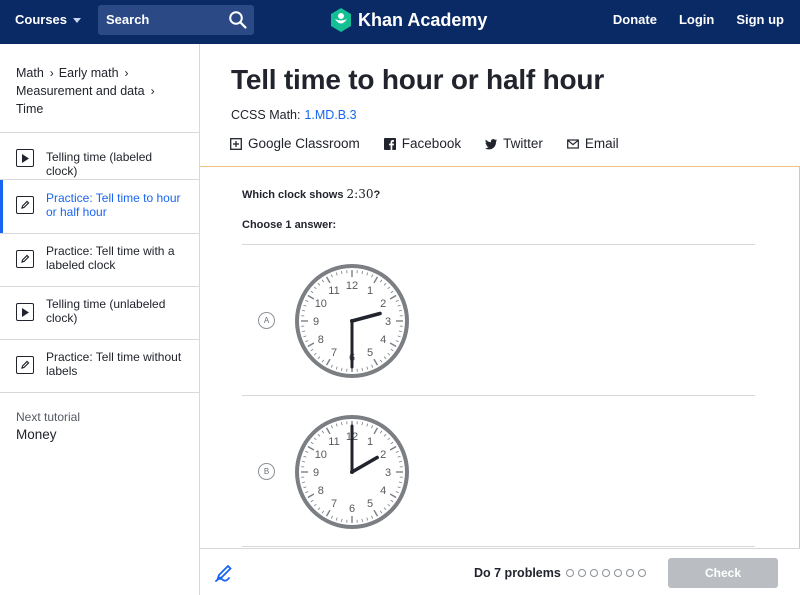 This screenshot has width=800, height=595. Describe the element at coordinates (431, 143) in the screenshot. I see `share-label: Facebook` at that location.